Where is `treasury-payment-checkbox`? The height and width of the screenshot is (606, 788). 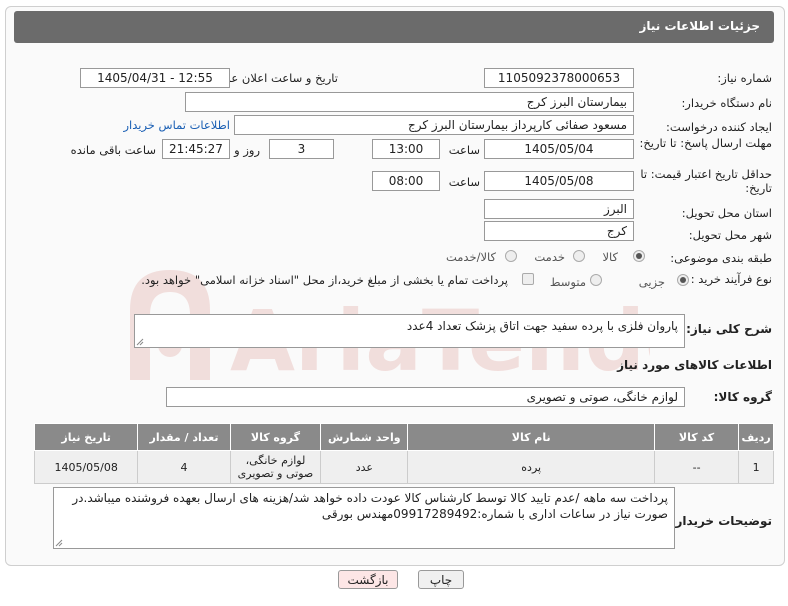 treasury-payment-checkbox is located at coordinates (528, 279).